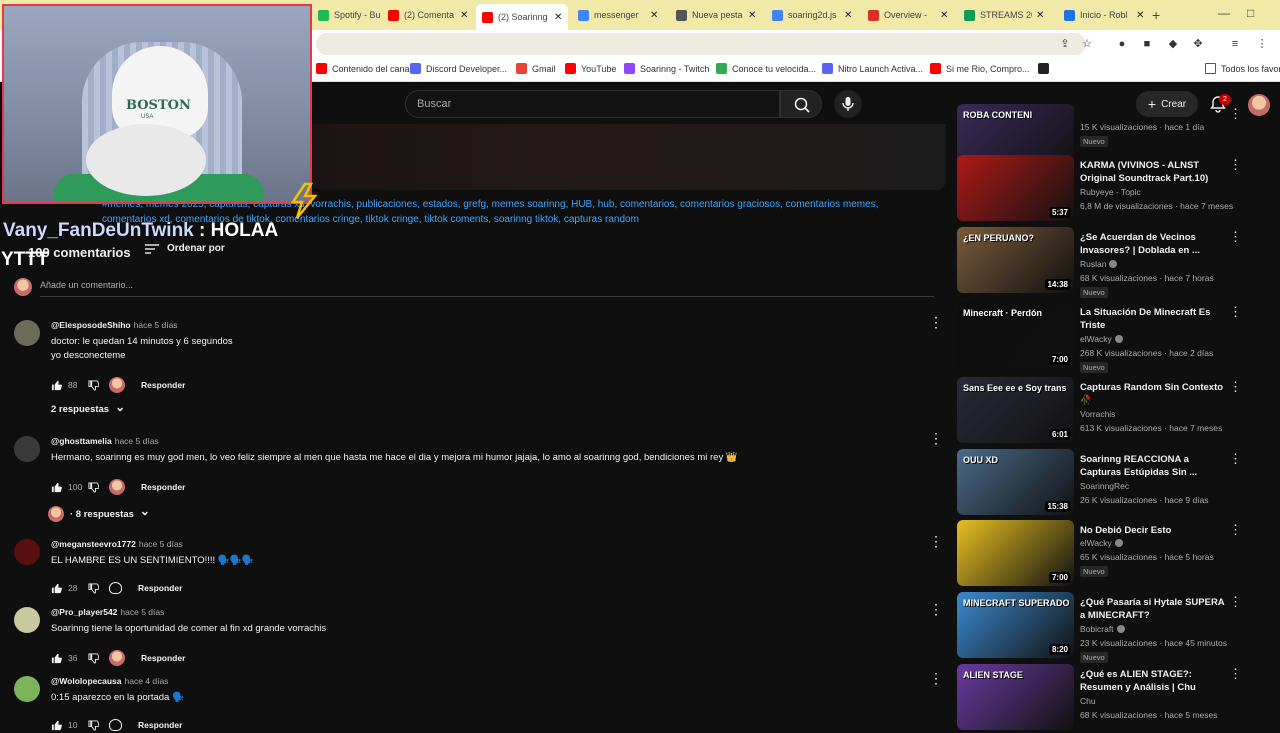  What do you see at coordinates (1110, 192) in the screenshot?
I see `channel-name: Rubyeye - Topic` at bounding box center [1110, 192].